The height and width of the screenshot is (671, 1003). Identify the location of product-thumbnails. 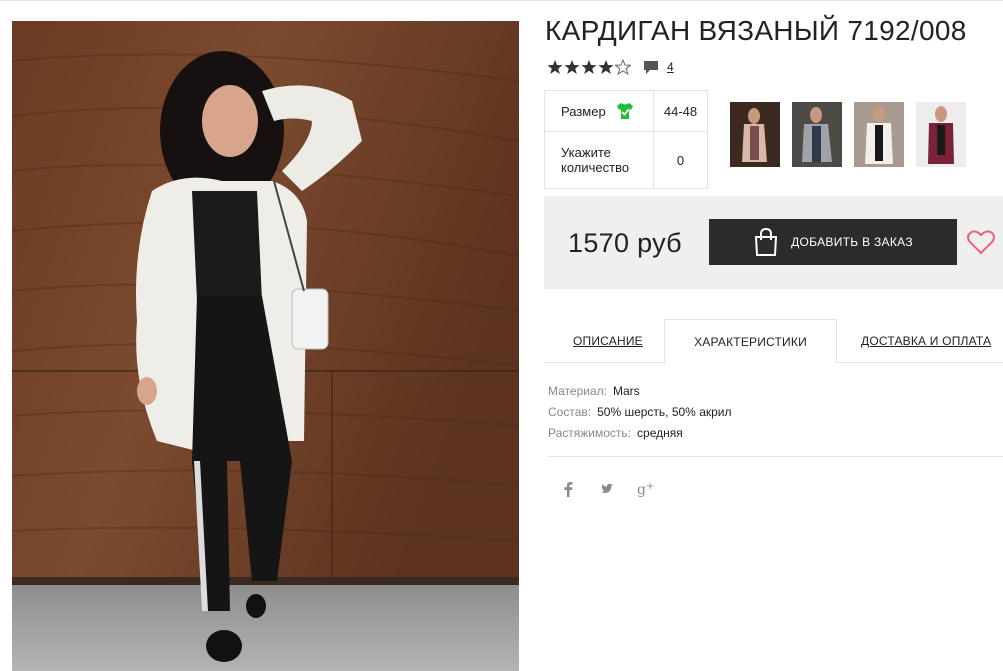
(848, 134).